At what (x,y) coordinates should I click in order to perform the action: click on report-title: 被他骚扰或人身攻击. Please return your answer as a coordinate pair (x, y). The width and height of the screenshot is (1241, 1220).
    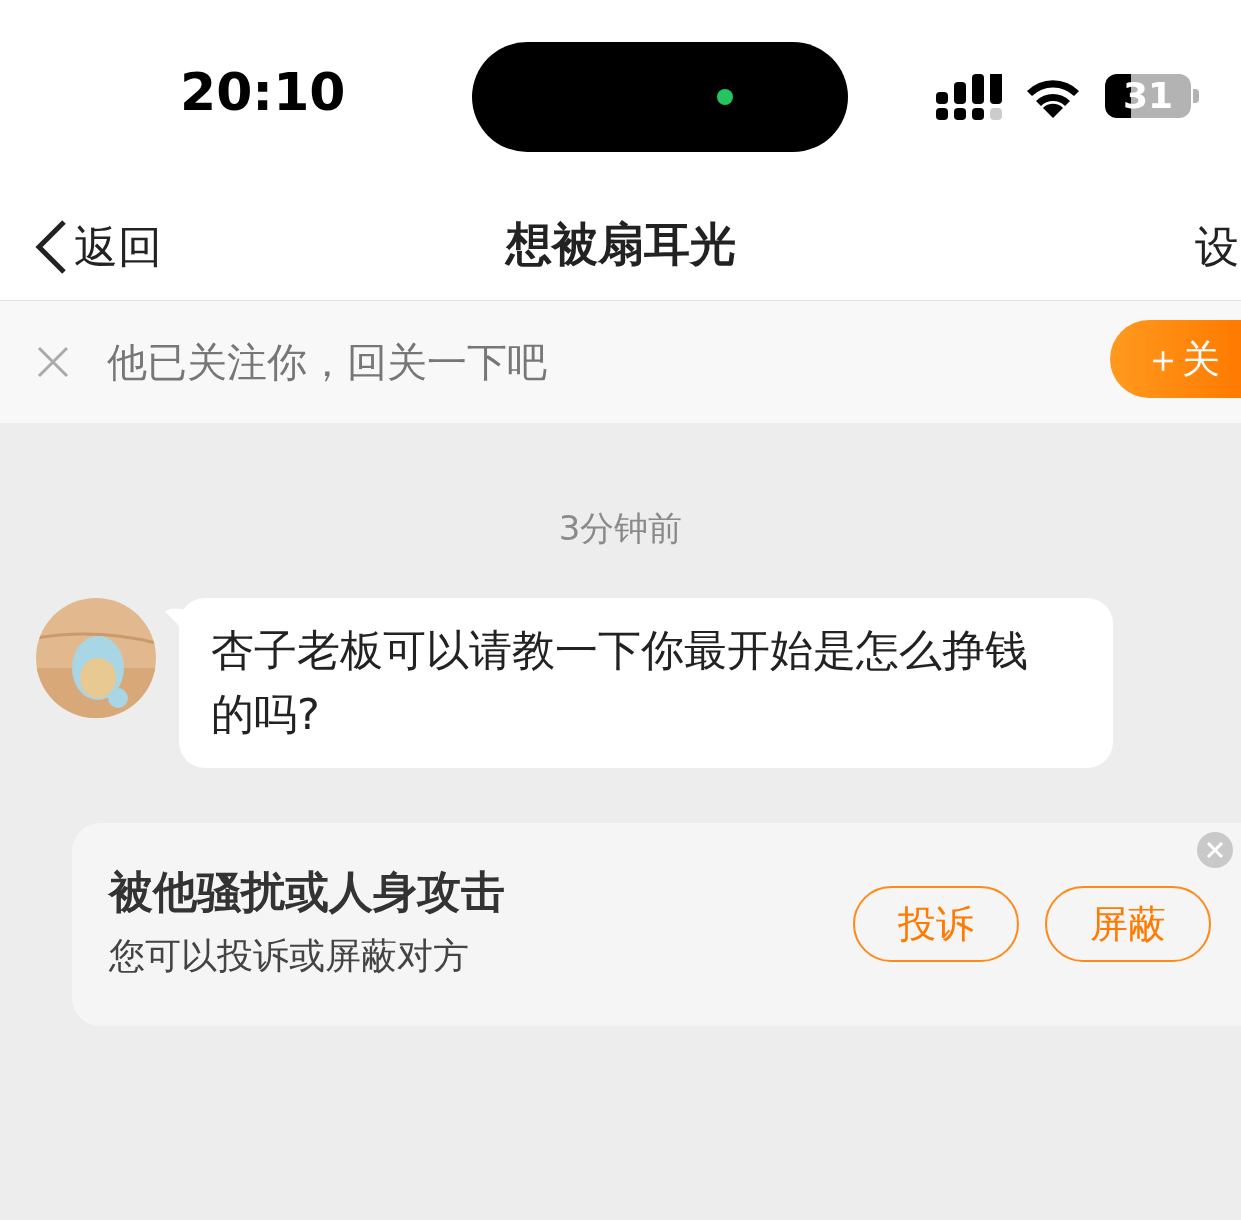
    Looking at the image, I should click on (307, 892).